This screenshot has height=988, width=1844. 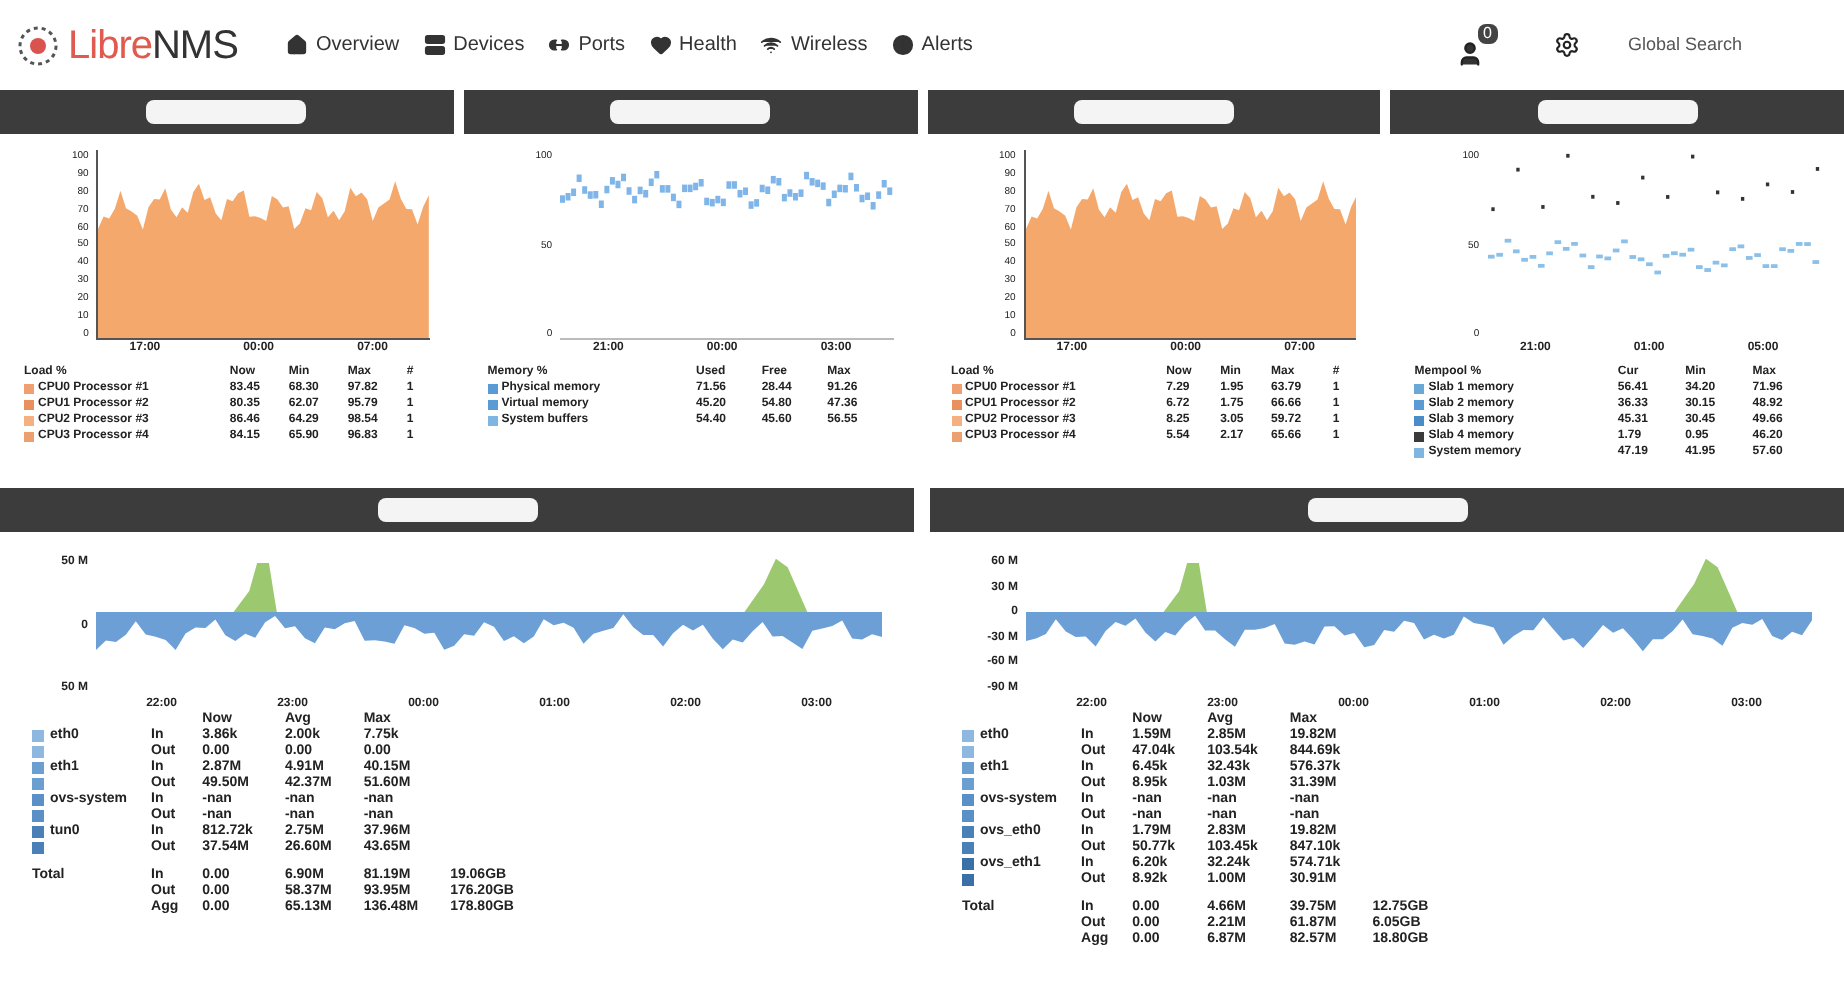 I want to click on user-button: 0, so click(x=1476, y=45).